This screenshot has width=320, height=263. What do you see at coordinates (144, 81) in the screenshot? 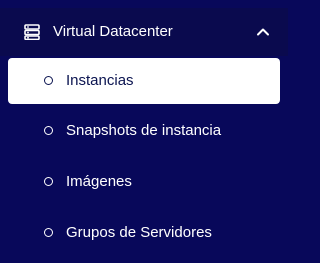
I see `nav-item-instancias: Instancias` at bounding box center [144, 81].